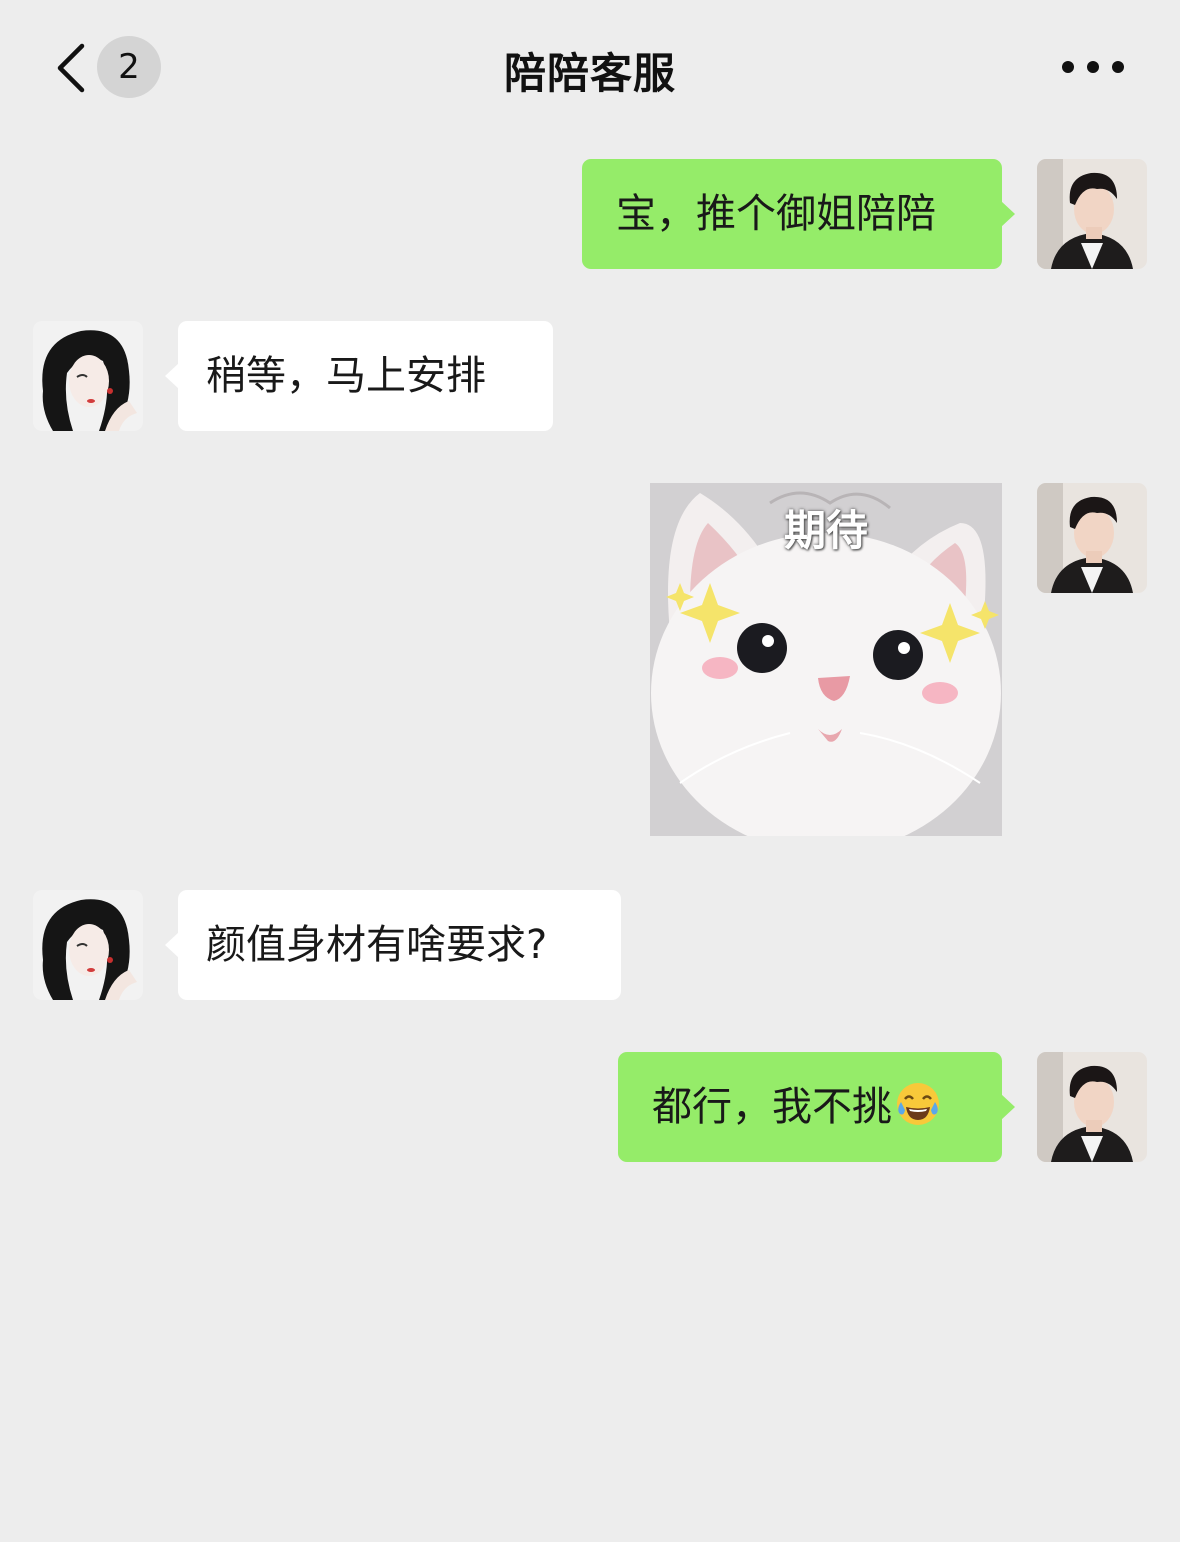  I want to click on message-bubble-sent: 都行，我不挑, so click(816, 1107).